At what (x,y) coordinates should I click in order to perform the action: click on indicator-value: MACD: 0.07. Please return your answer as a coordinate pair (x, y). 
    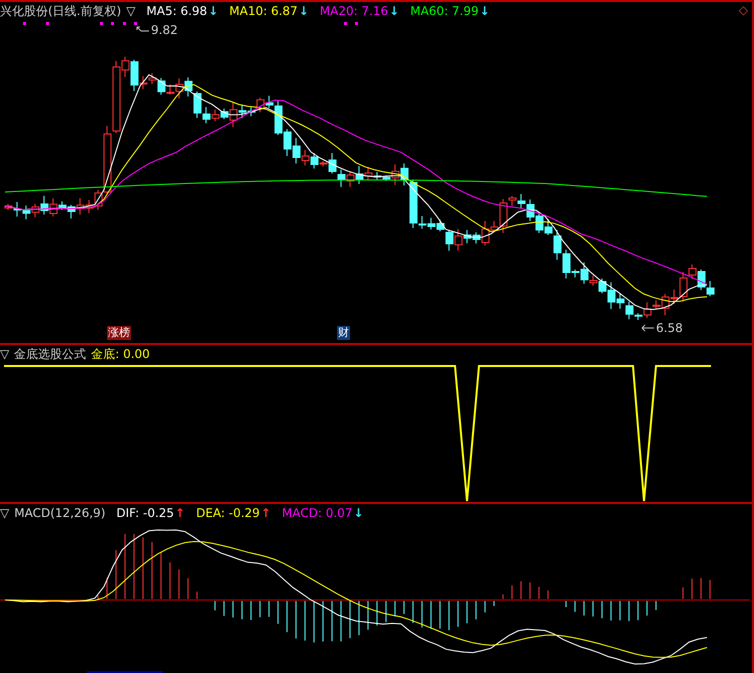
    Looking at the image, I should click on (317, 513).